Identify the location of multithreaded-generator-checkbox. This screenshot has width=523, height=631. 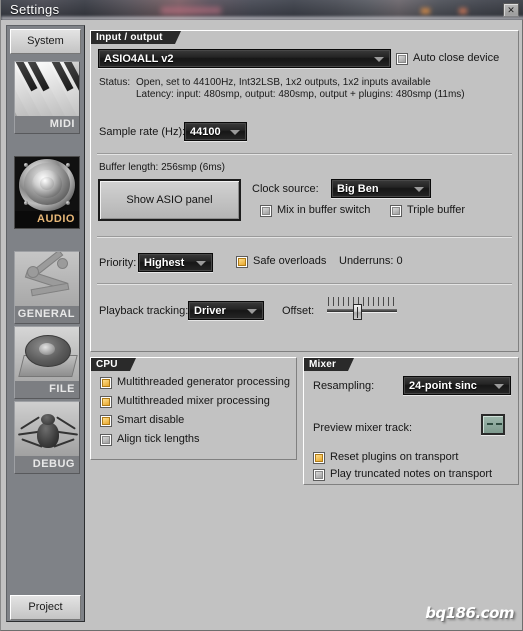
(106, 383).